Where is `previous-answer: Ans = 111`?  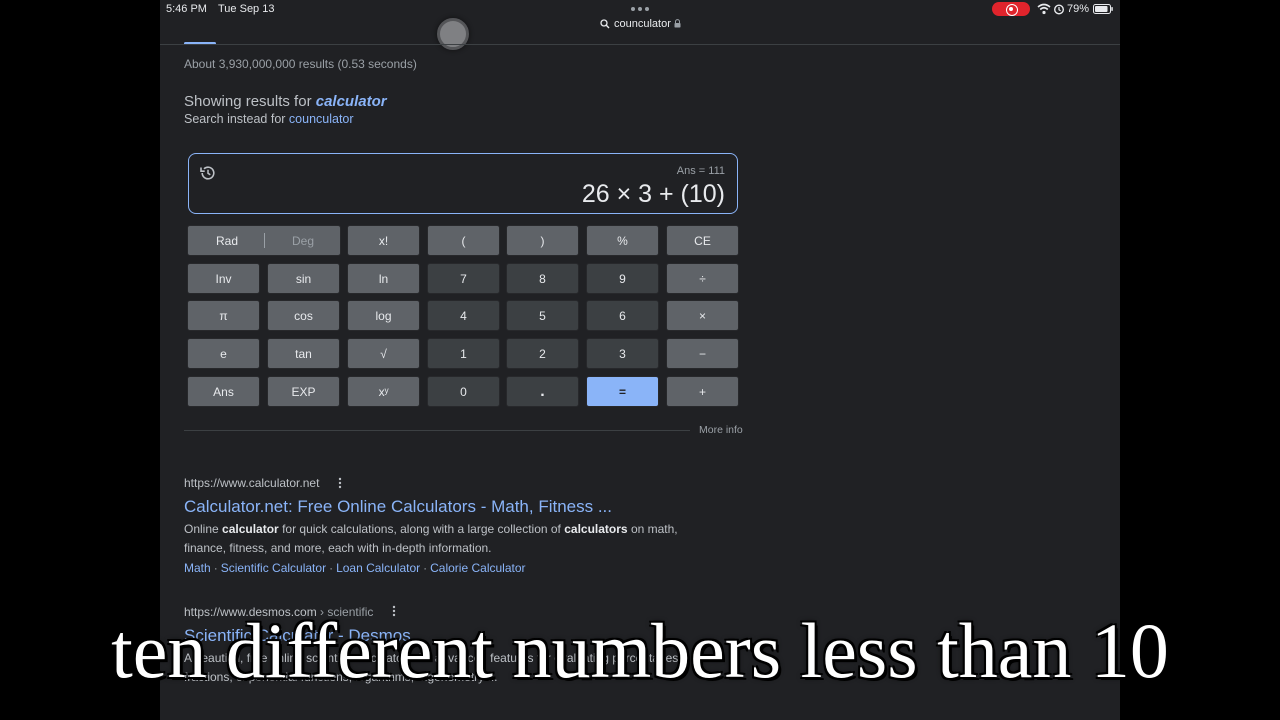 previous-answer: Ans = 111 is located at coordinates (700, 171).